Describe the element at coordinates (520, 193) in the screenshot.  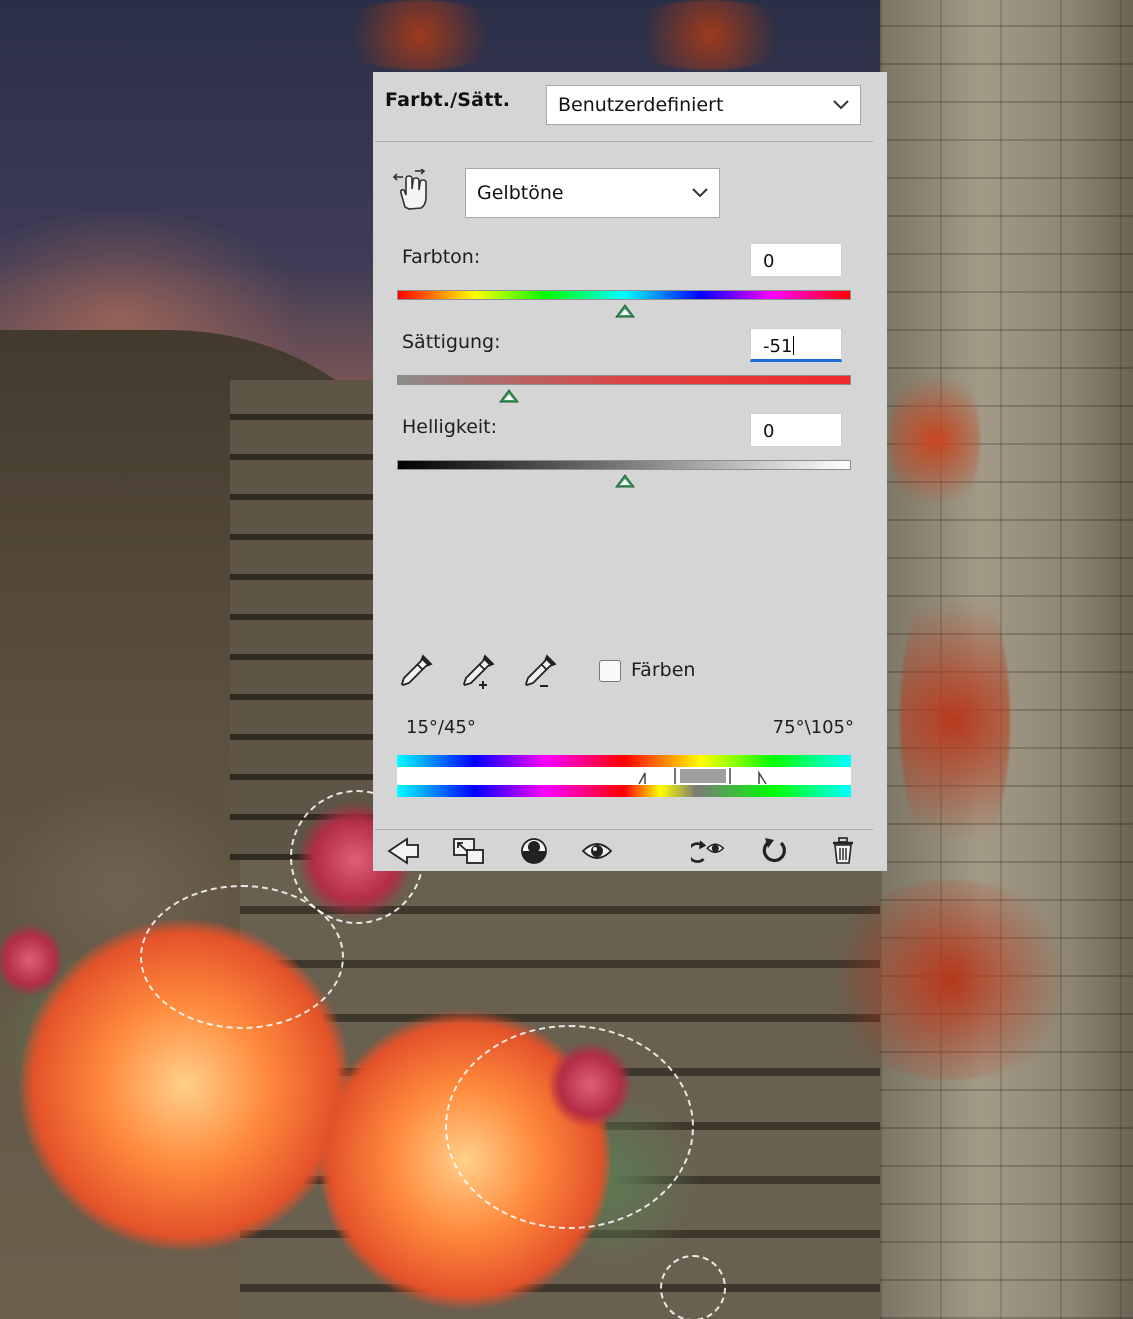
I see `channel-value: Gelbtöne` at that location.